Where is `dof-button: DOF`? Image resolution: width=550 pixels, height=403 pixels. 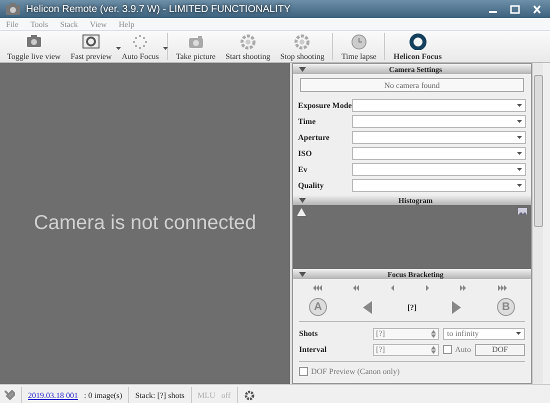 dof-button: DOF is located at coordinates (500, 350).